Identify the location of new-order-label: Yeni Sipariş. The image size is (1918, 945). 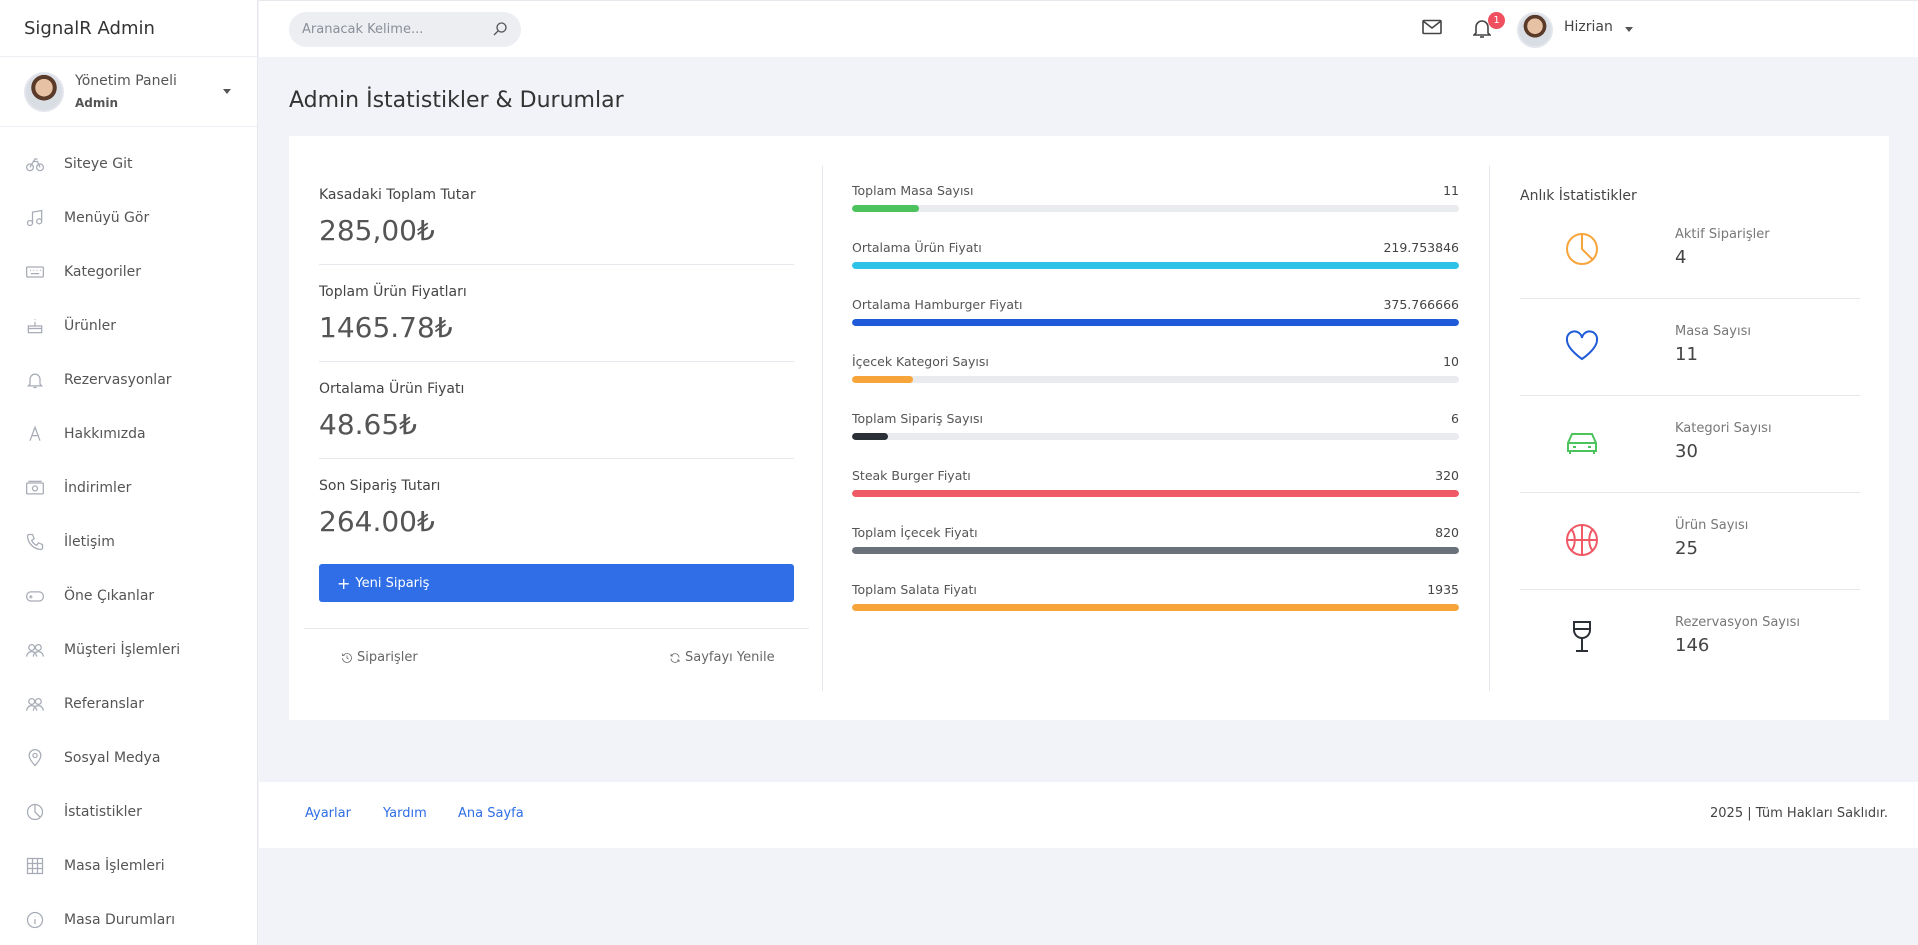
(392, 583).